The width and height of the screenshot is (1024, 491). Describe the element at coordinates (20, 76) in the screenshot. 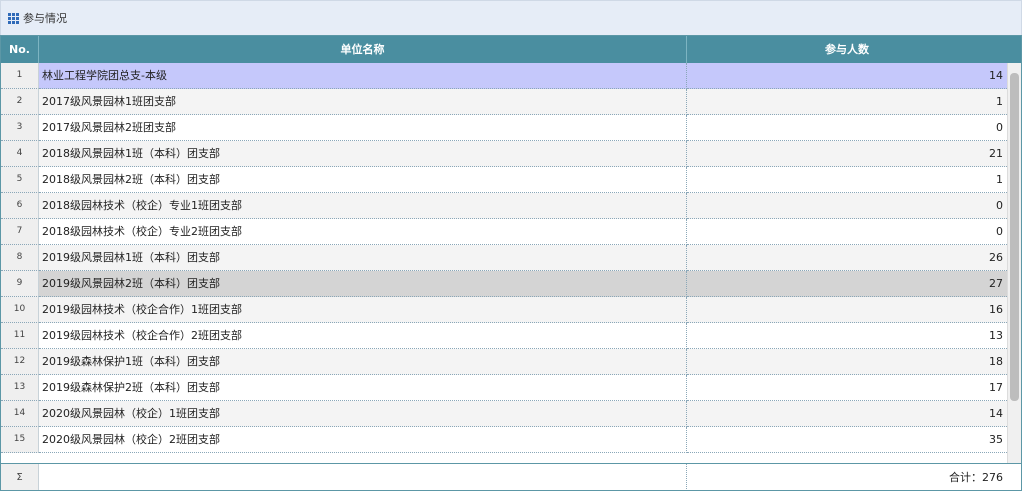

I see `row-number-cell: 1` at that location.